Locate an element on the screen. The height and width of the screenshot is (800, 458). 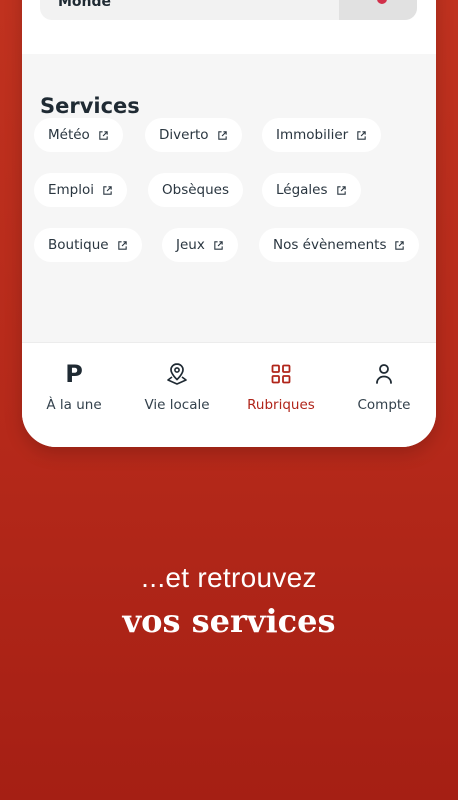
service-pill-jeux: Jeux is located at coordinates (200, 245).